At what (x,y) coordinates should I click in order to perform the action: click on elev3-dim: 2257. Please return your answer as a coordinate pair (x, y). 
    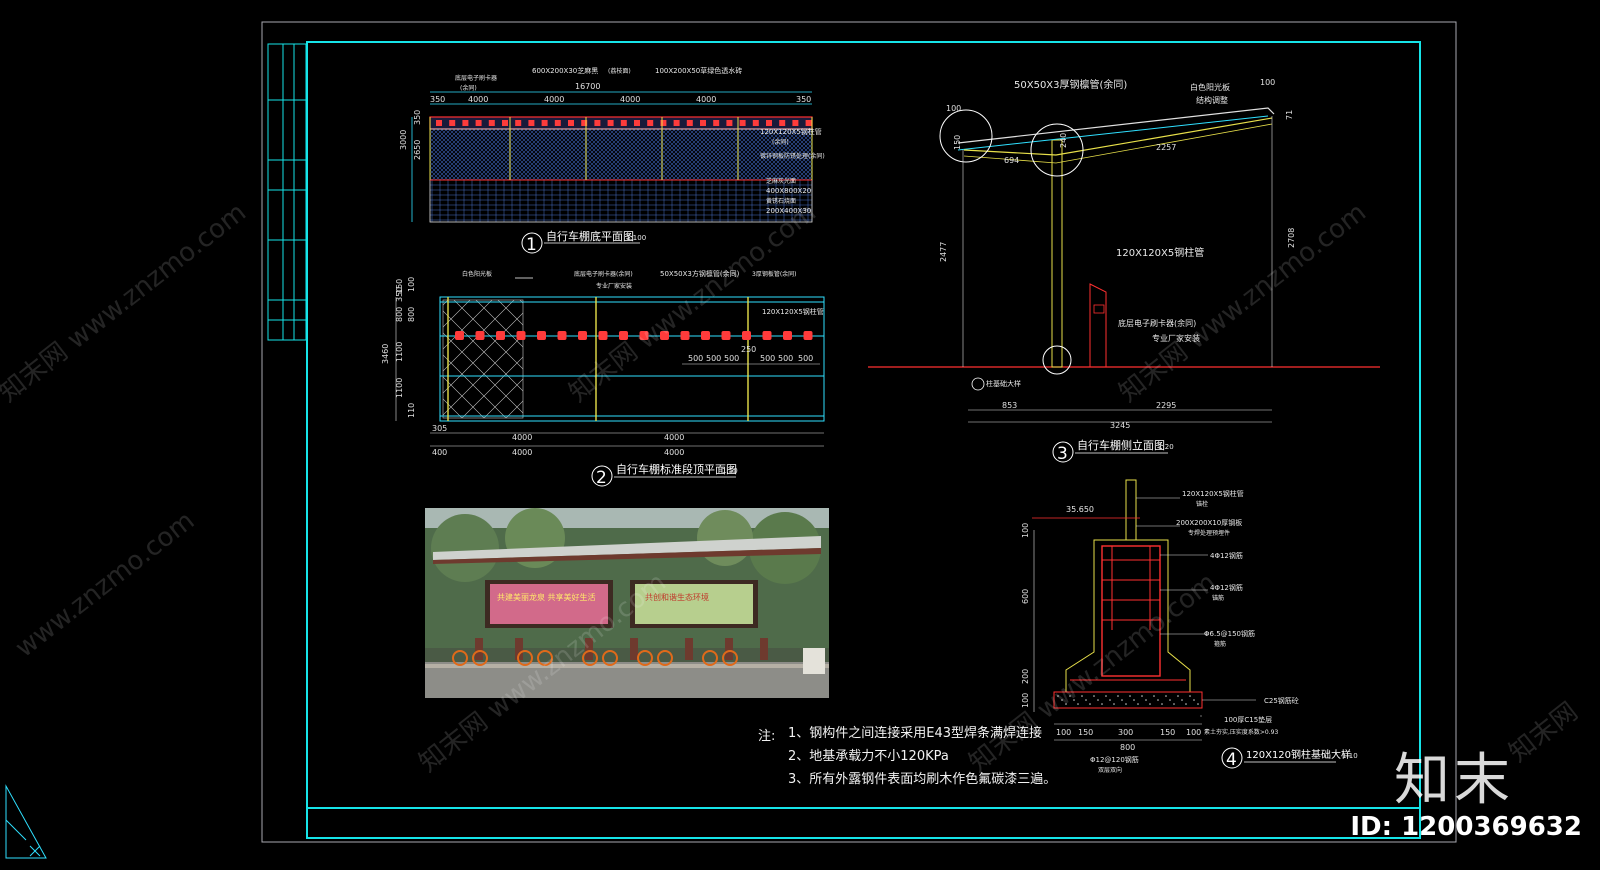
    Looking at the image, I should click on (1166, 147).